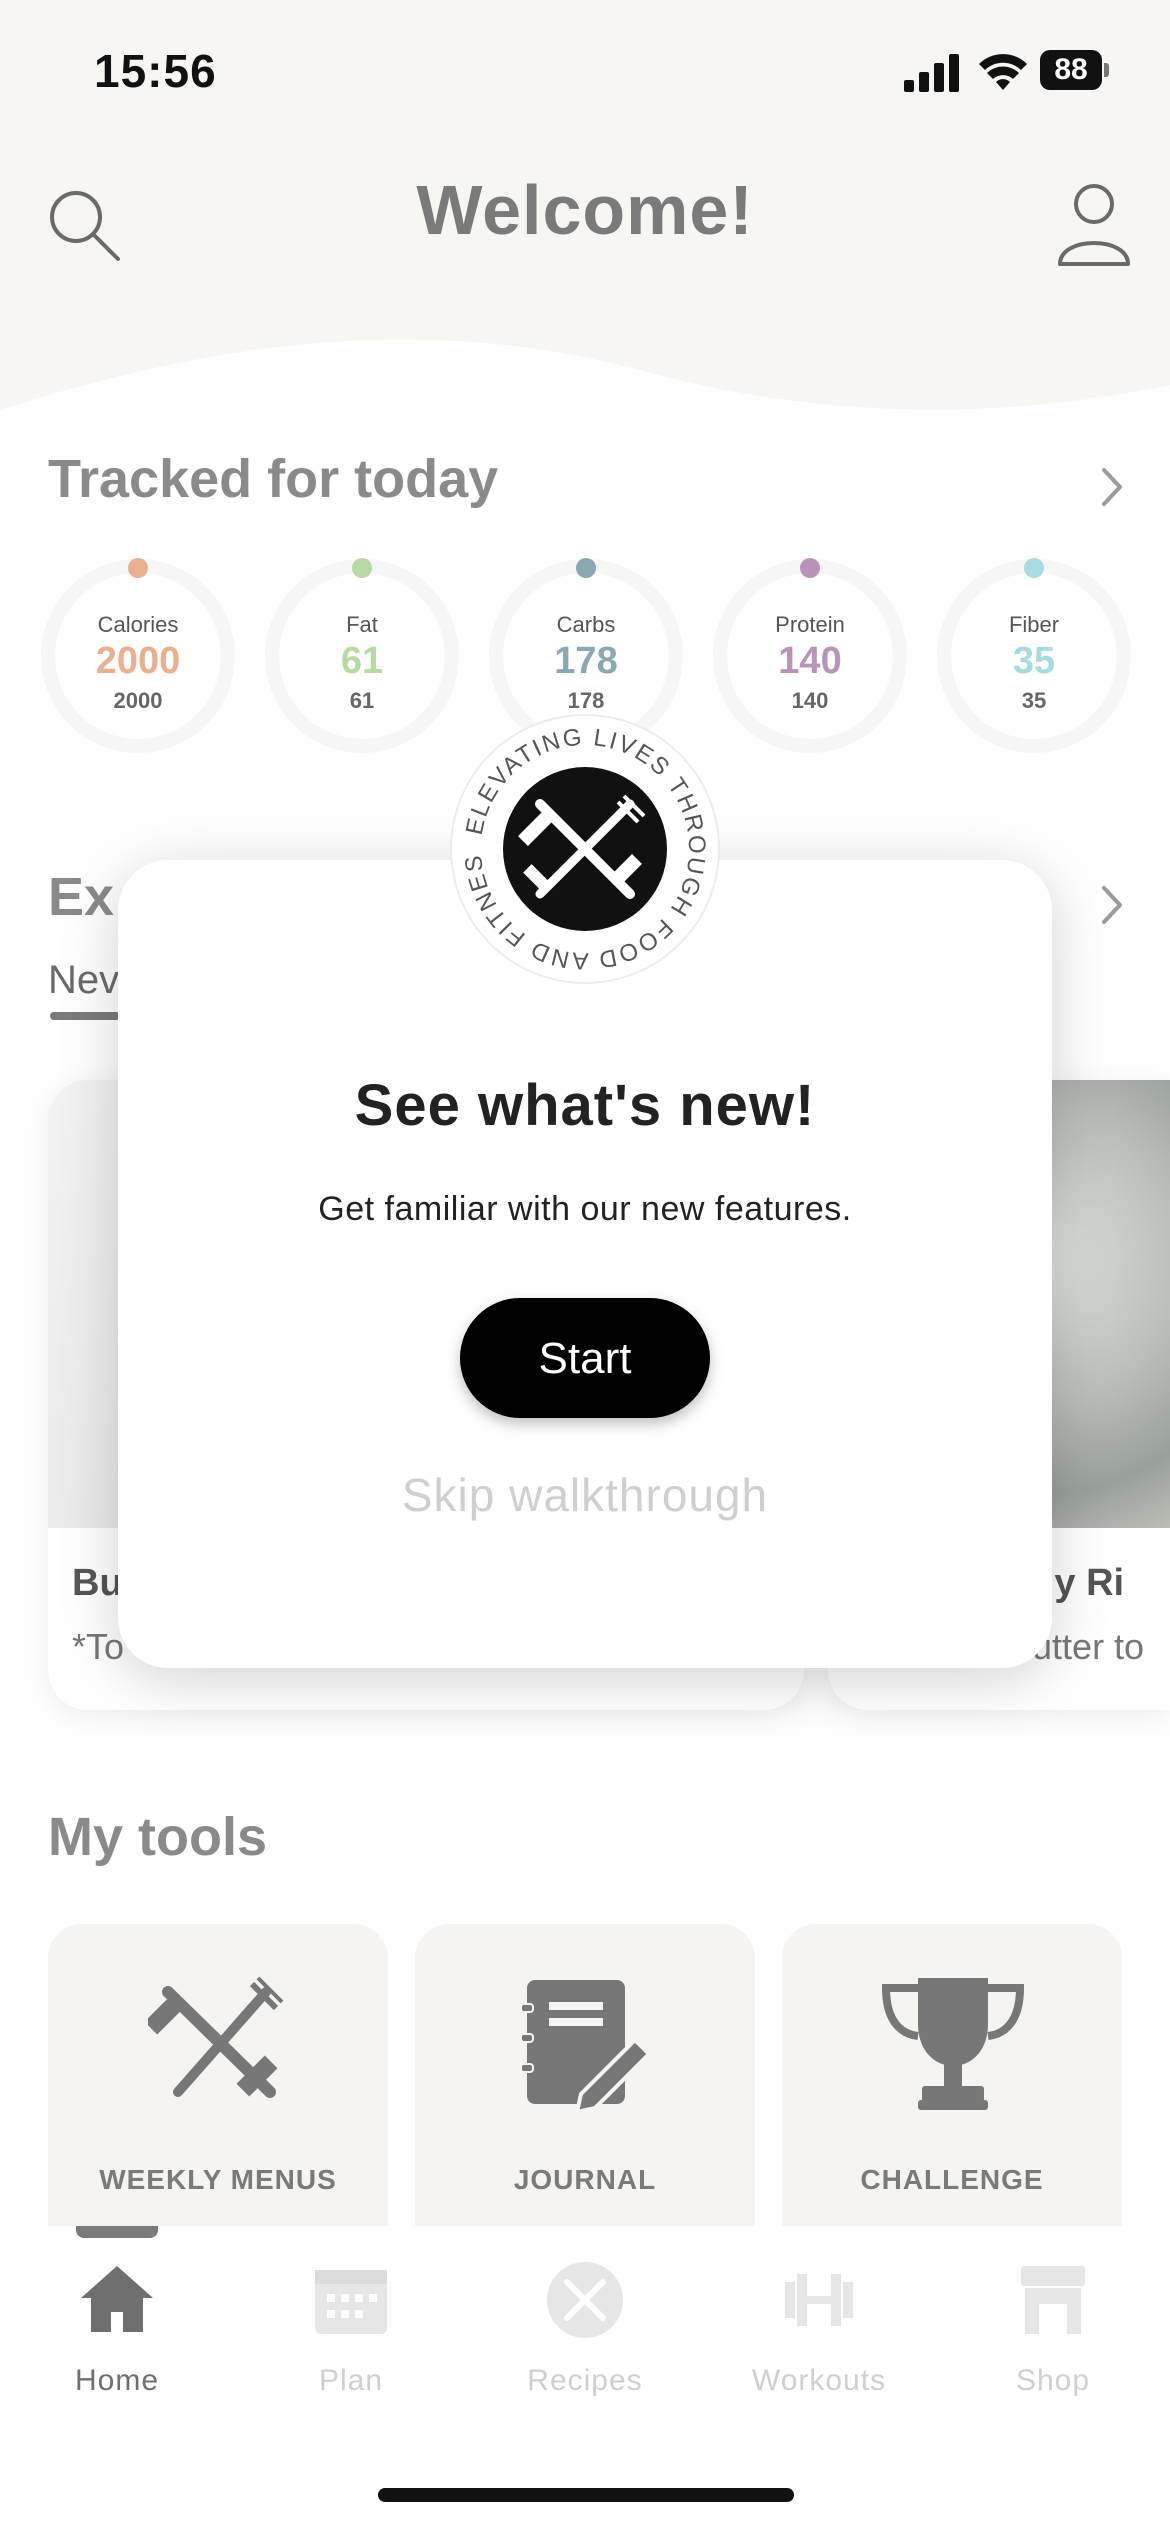 The height and width of the screenshot is (2532, 1170). Describe the element at coordinates (351, 2302) in the screenshot. I see `calendar-icon` at that location.